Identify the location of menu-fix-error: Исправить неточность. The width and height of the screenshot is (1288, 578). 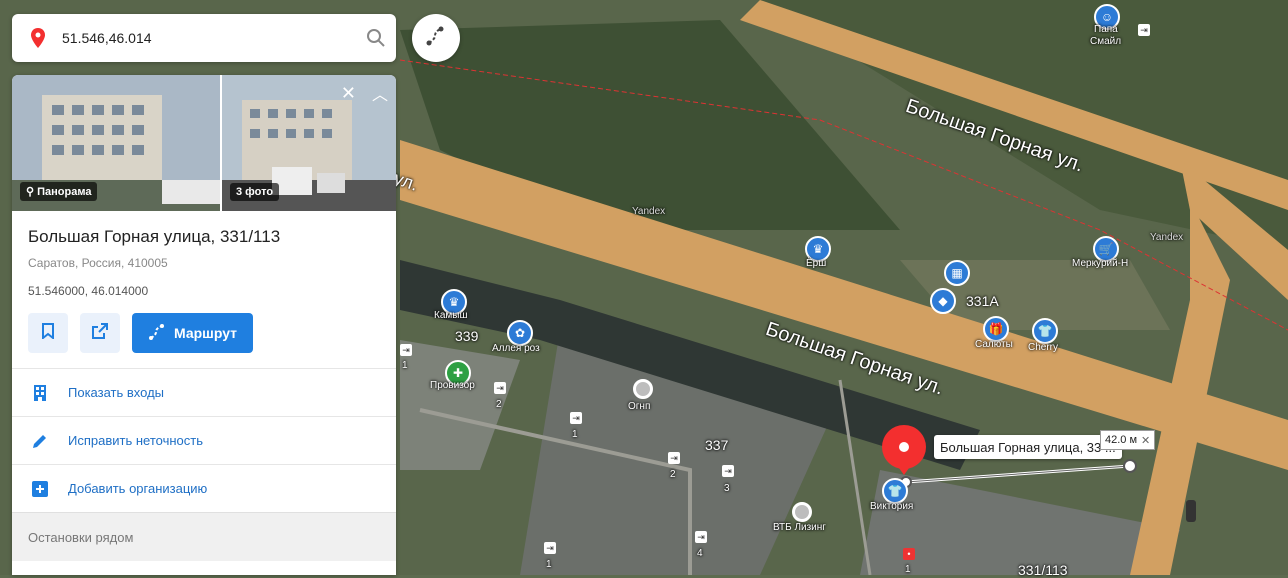
(204, 440).